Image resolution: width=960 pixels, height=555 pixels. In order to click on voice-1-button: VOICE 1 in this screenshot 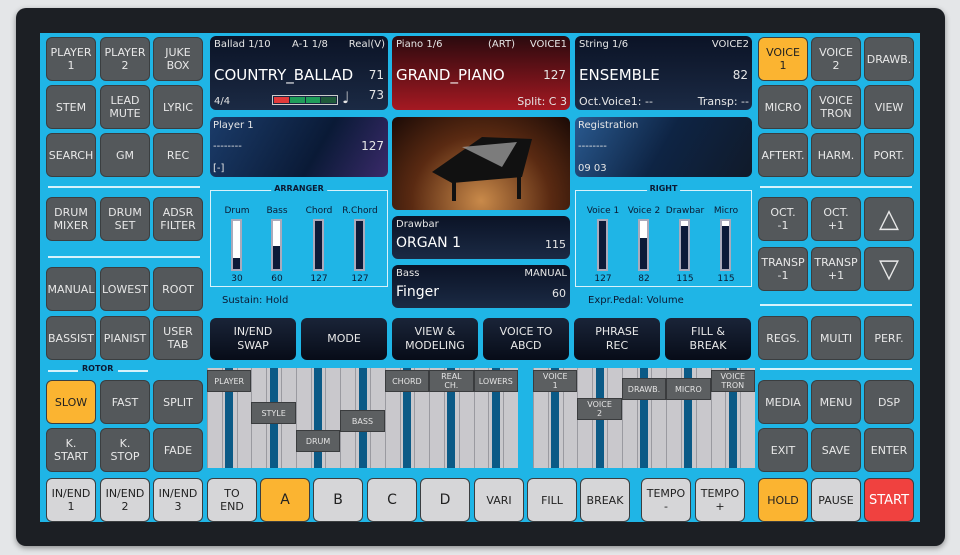, I will do `click(783, 59)`.